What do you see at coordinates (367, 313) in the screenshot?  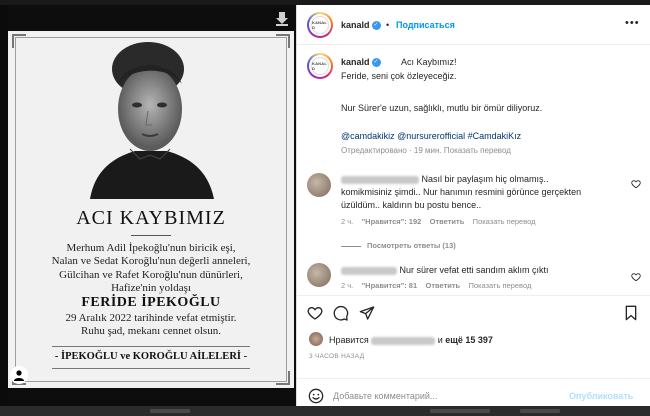 I see `share-icon` at bounding box center [367, 313].